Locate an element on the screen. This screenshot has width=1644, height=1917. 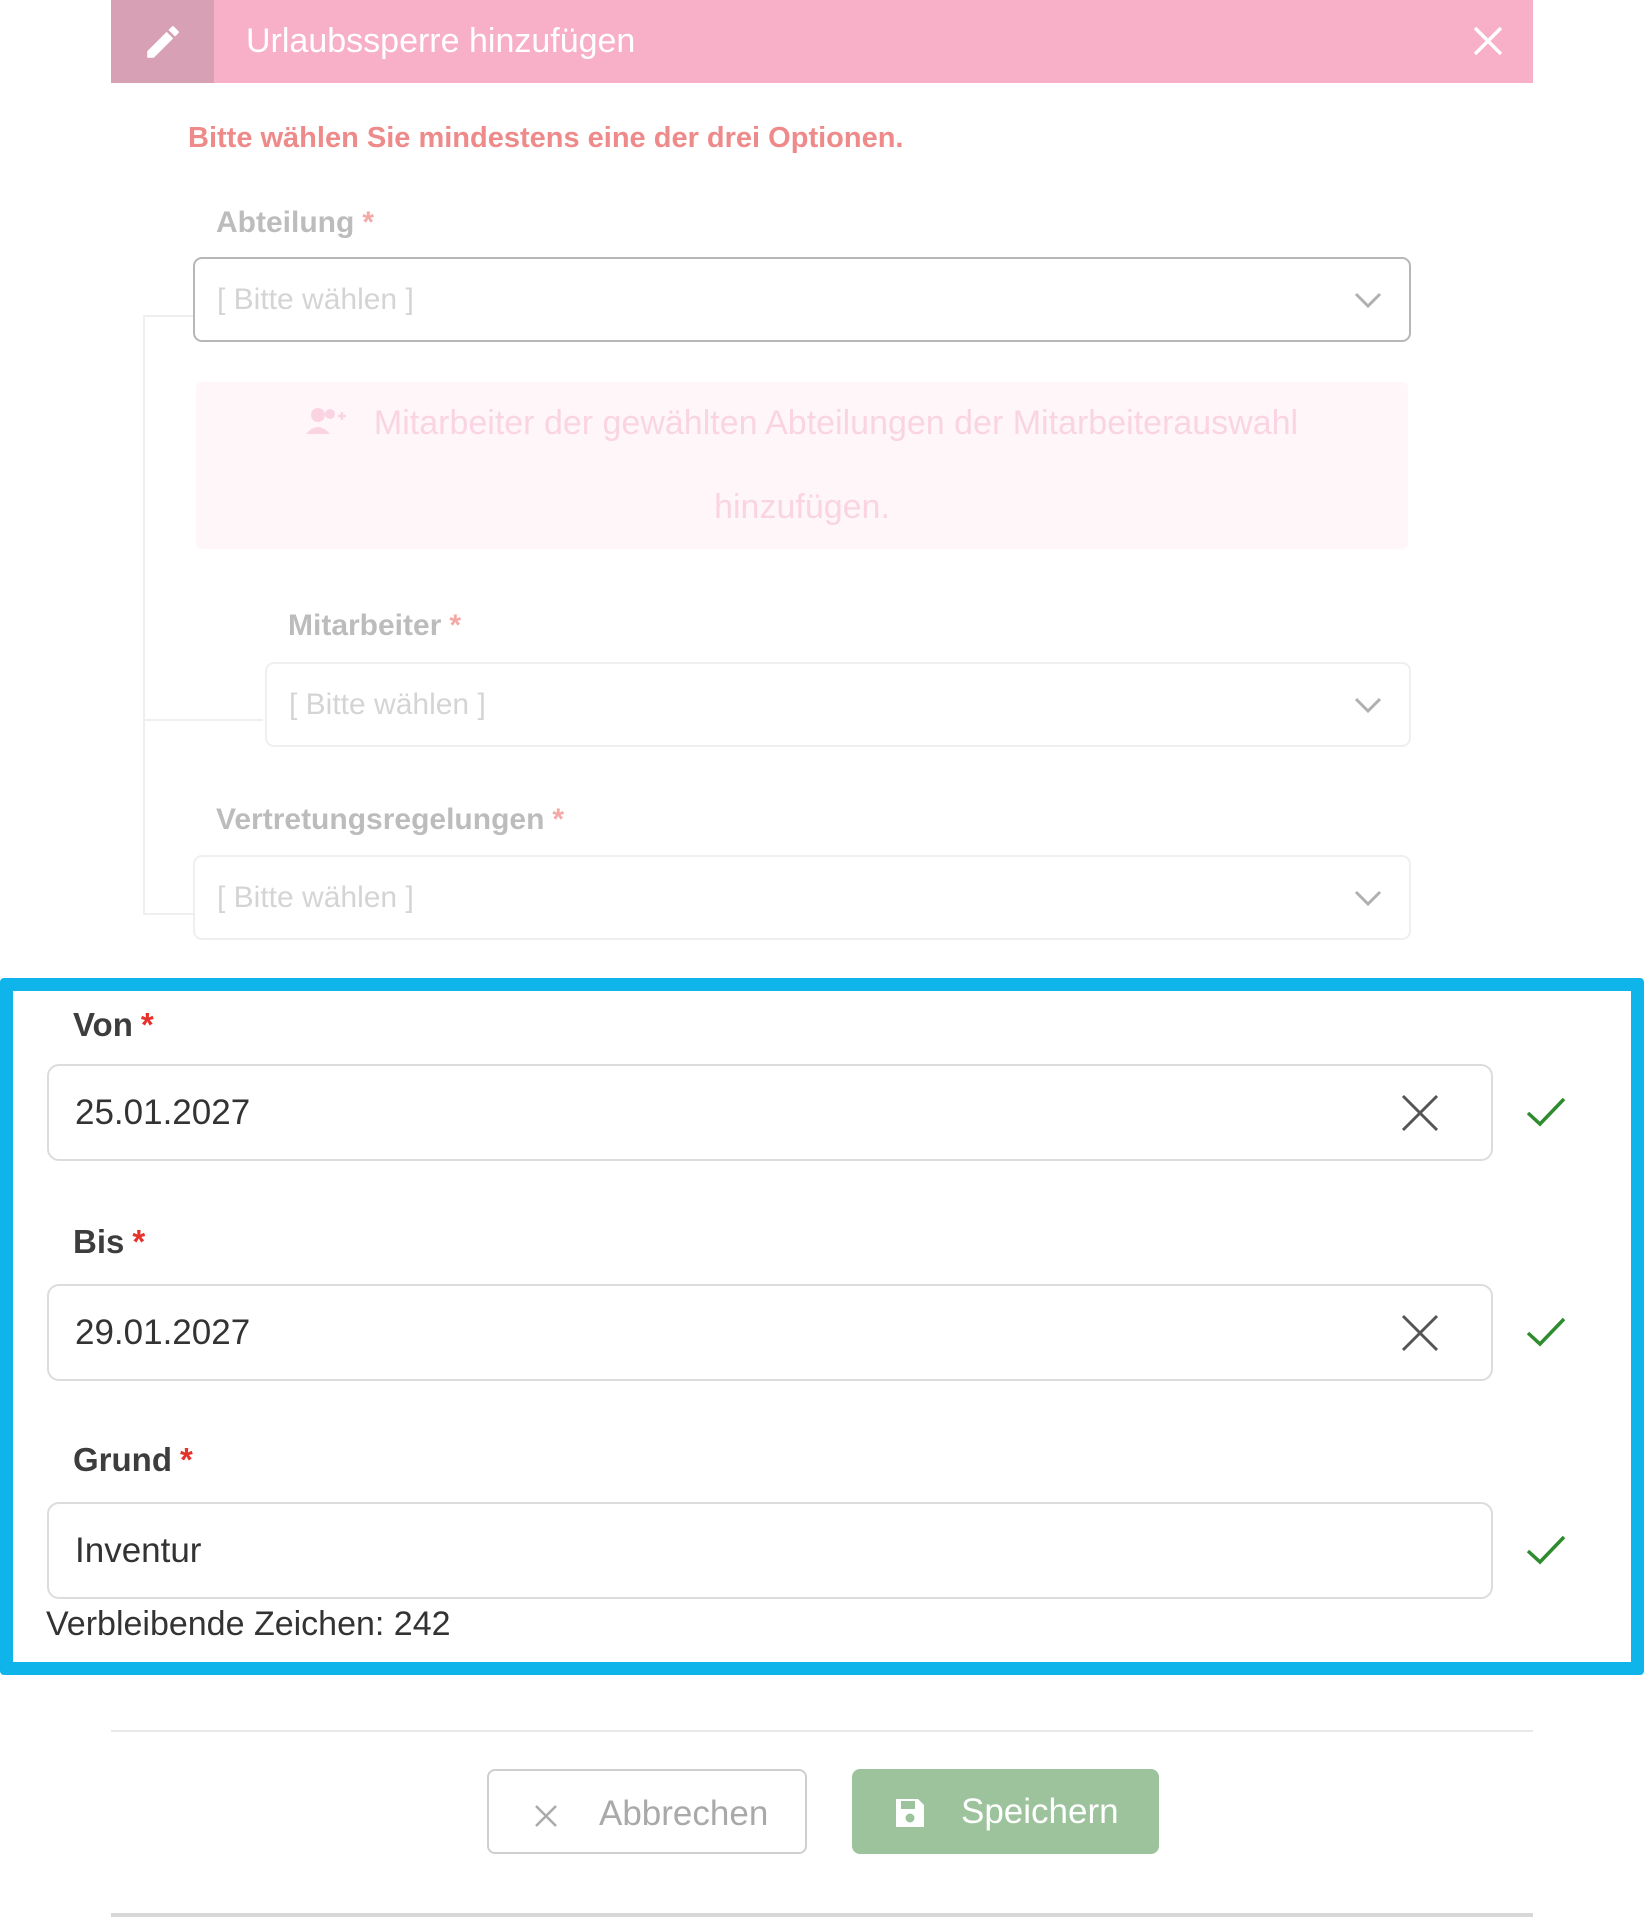
save-icon is located at coordinates (910, 1813).